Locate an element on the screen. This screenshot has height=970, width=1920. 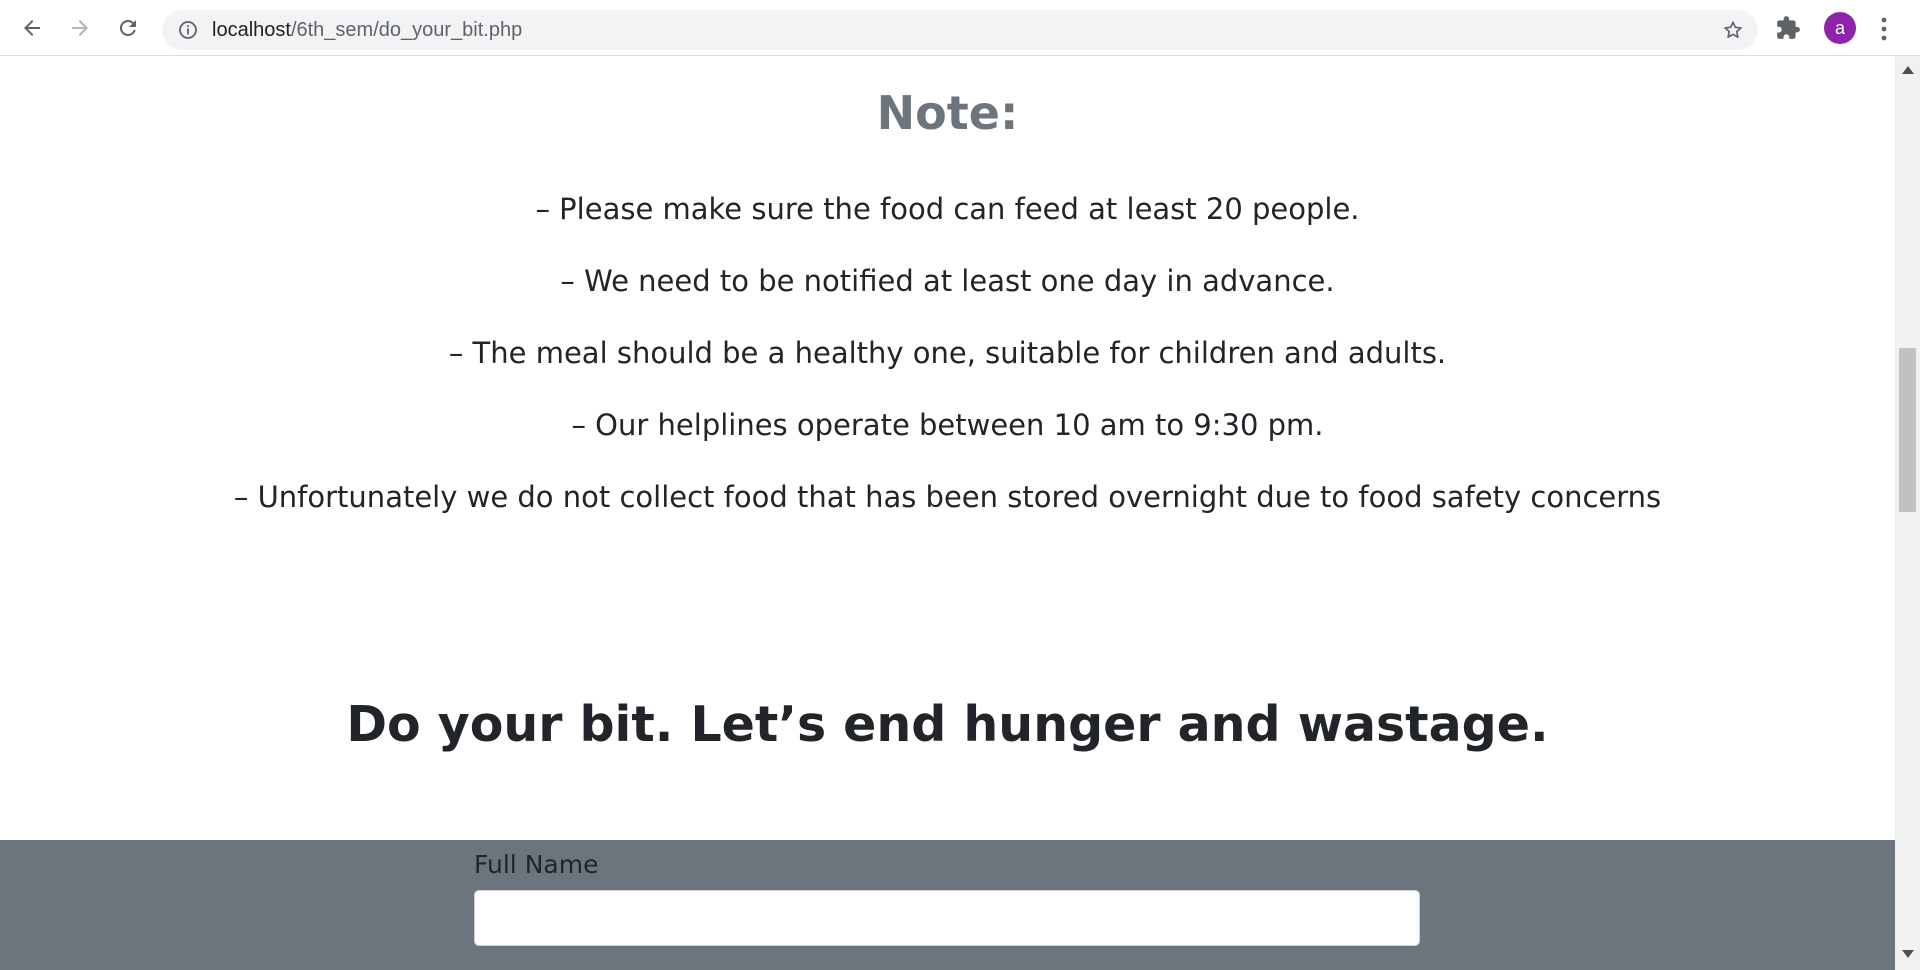
url-host: localhost is located at coordinates (251, 30).